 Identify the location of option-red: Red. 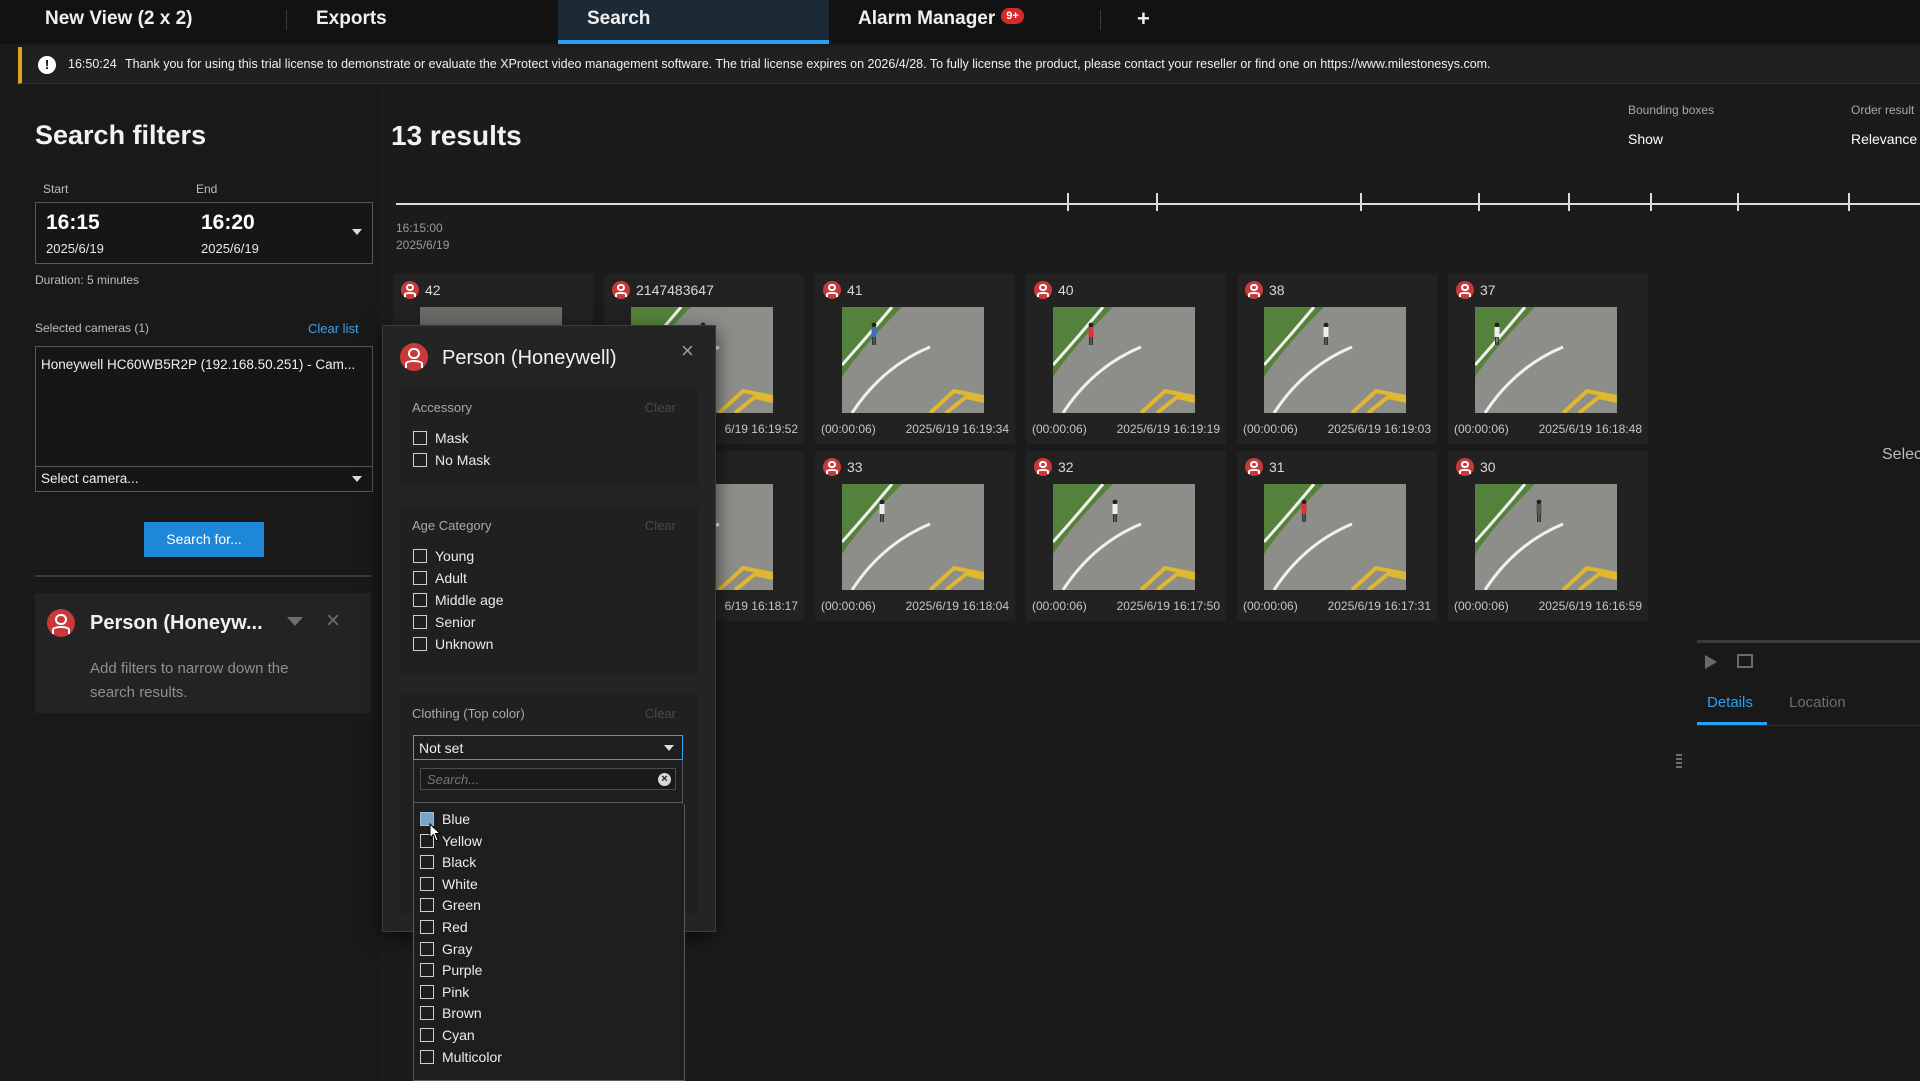
(444, 929).